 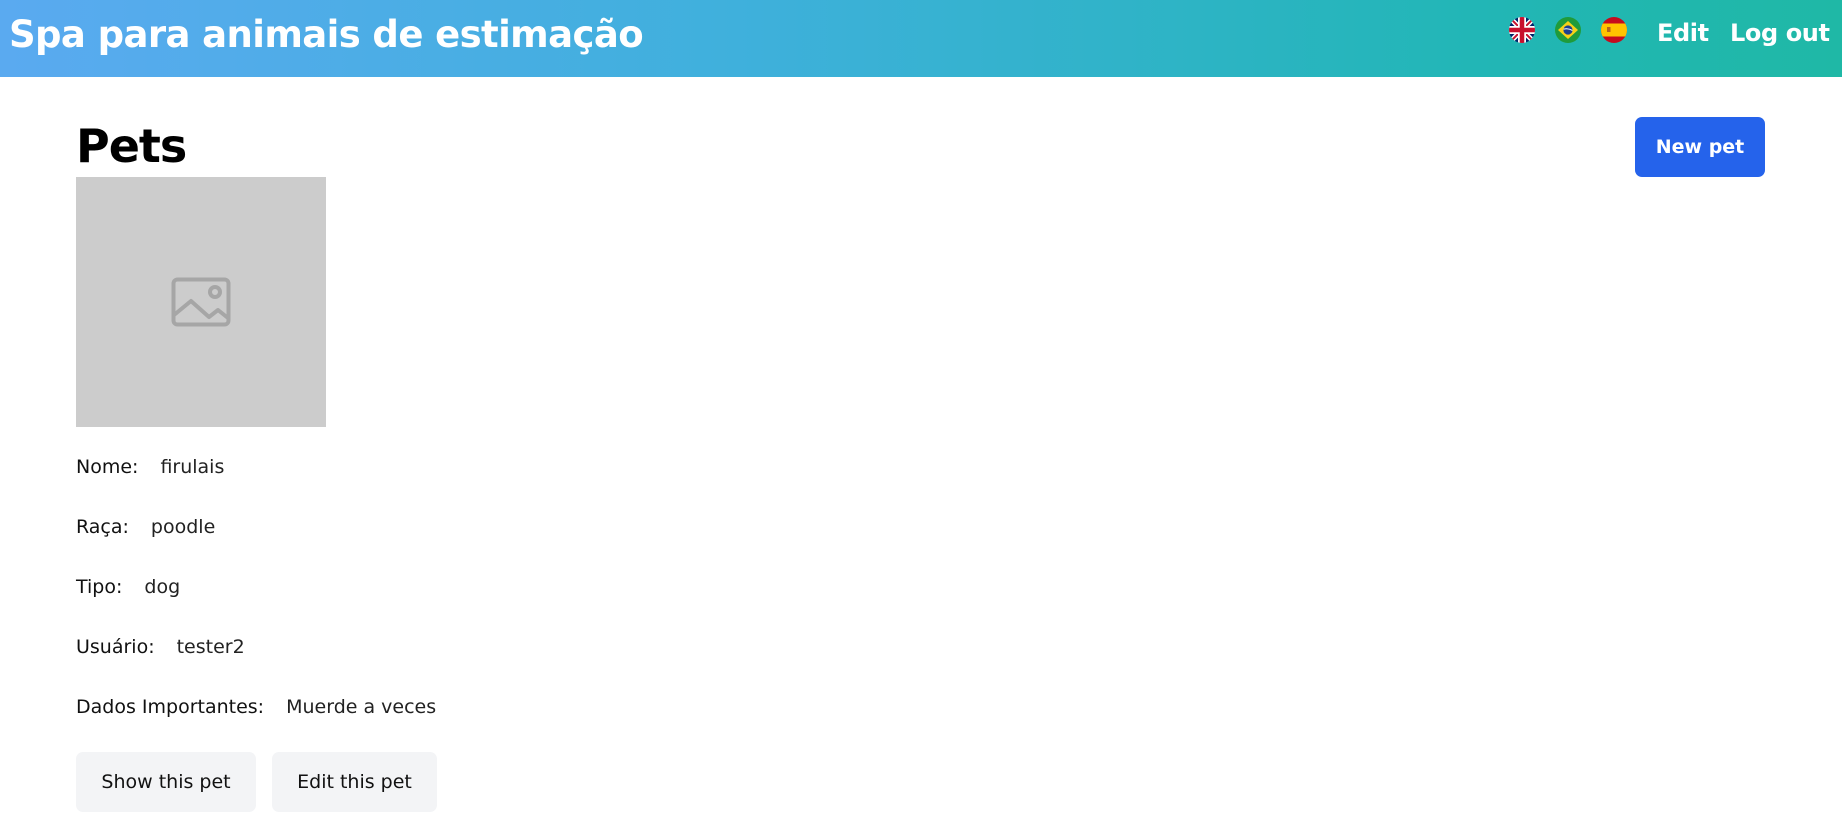 What do you see at coordinates (160, 647) in the screenshot?
I see `pet-field-usuario: Usuário: tester2` at bounding box center [160, 647].